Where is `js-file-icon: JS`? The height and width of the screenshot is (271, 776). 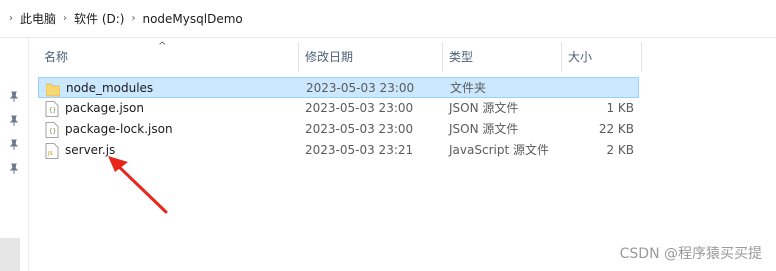 js-file-icon: JS is located at coordinates (52, 151).